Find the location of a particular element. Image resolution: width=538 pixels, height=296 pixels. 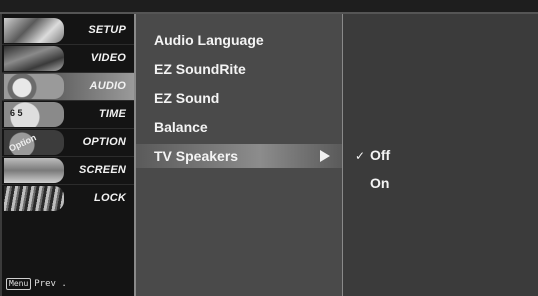

audio-icon is located at coordinates (34, 86).